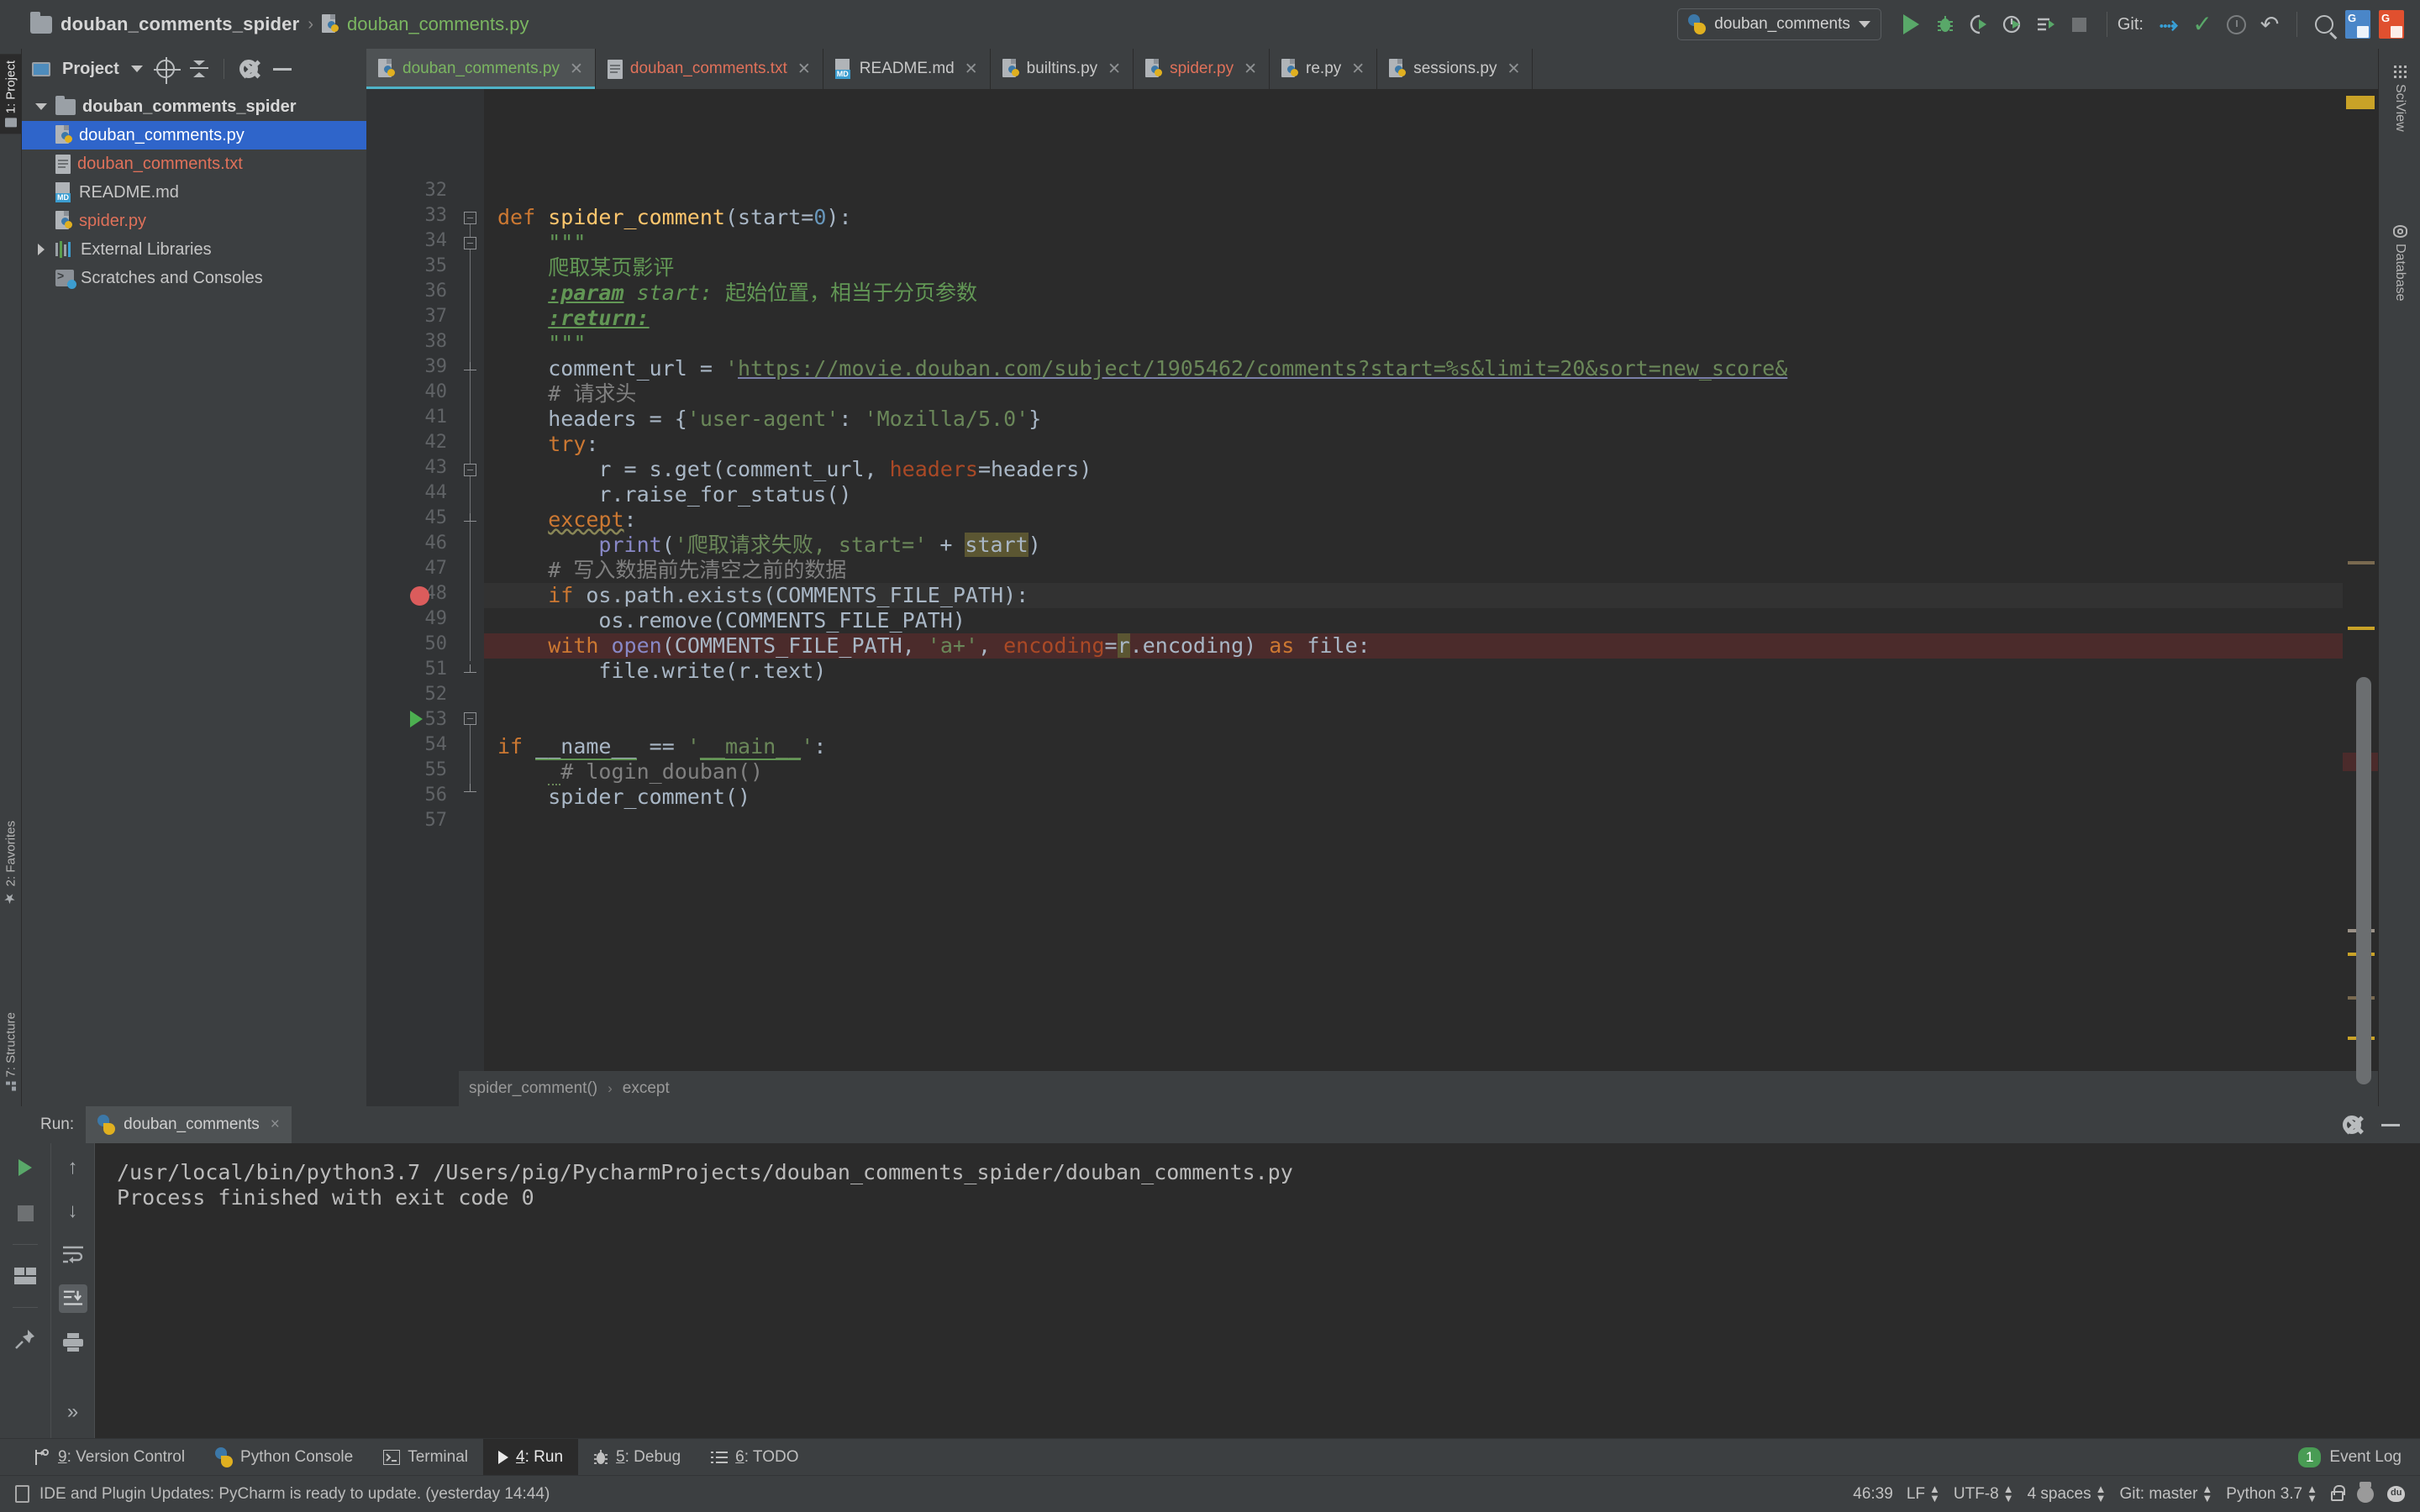  What do you see at coordinates (416, 719) in the screenshot?
I see `run-gutter-marker` at bounding box center [416, 719].